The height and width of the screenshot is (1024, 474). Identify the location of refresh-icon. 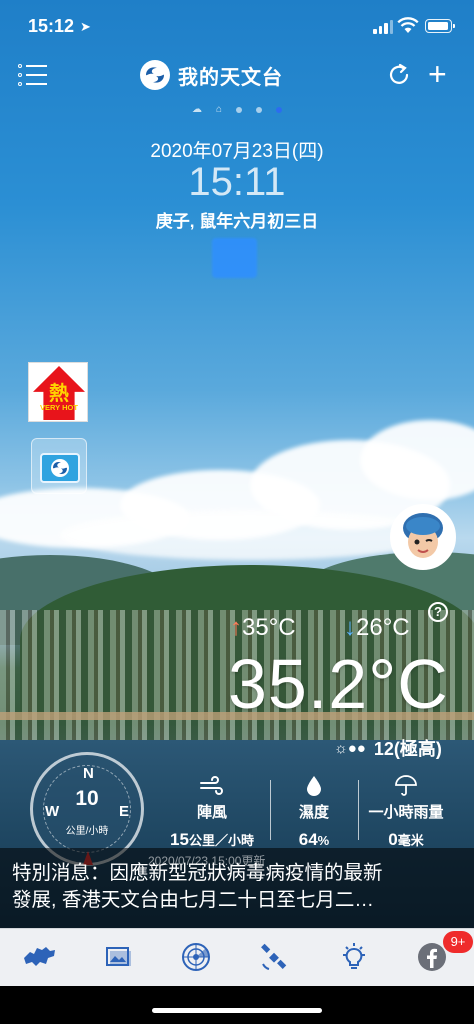
(399, 75).